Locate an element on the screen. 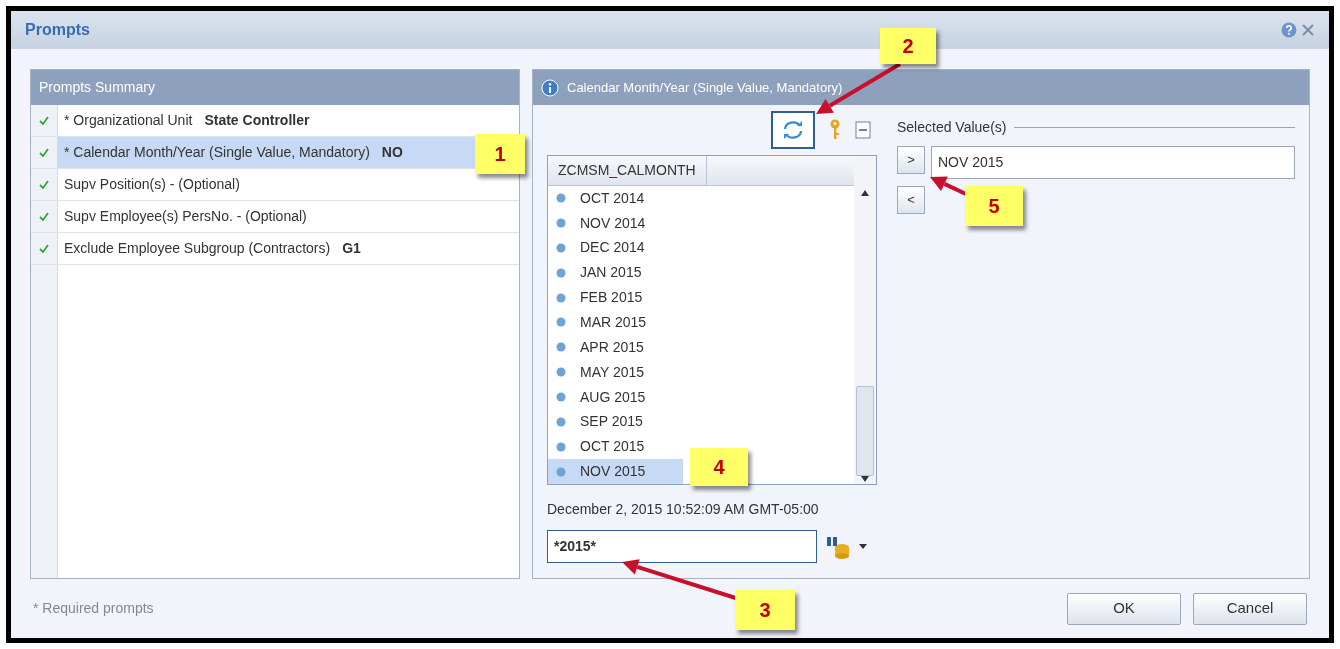 The height and width of the screenshot is (649, 1340). callout-tooltip: 1 is located at coordinates (500, 154).